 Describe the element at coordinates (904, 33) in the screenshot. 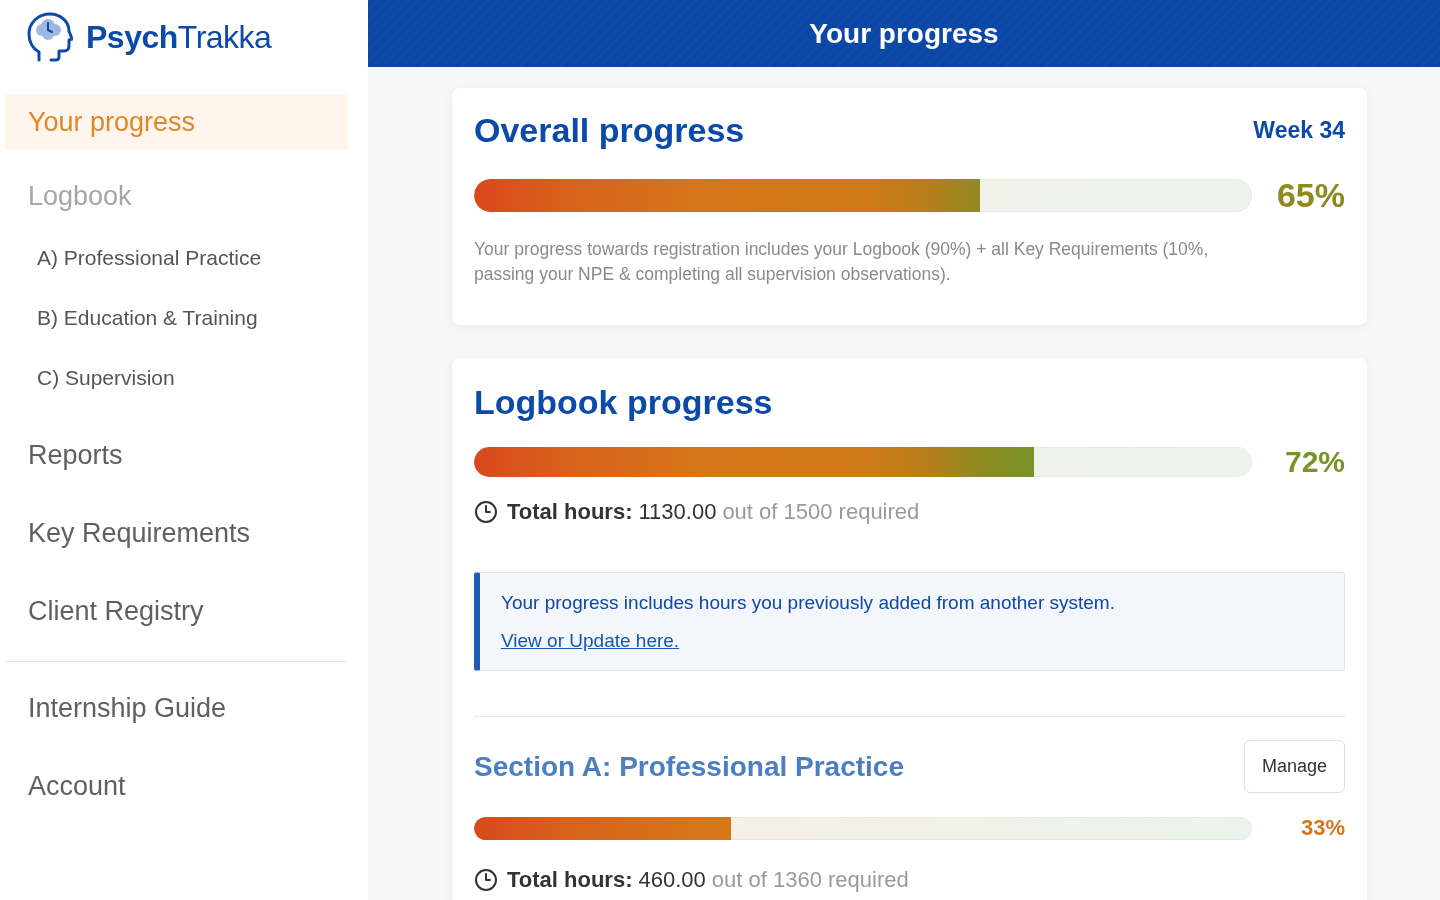

I see `page-title: Your progress` at that location.